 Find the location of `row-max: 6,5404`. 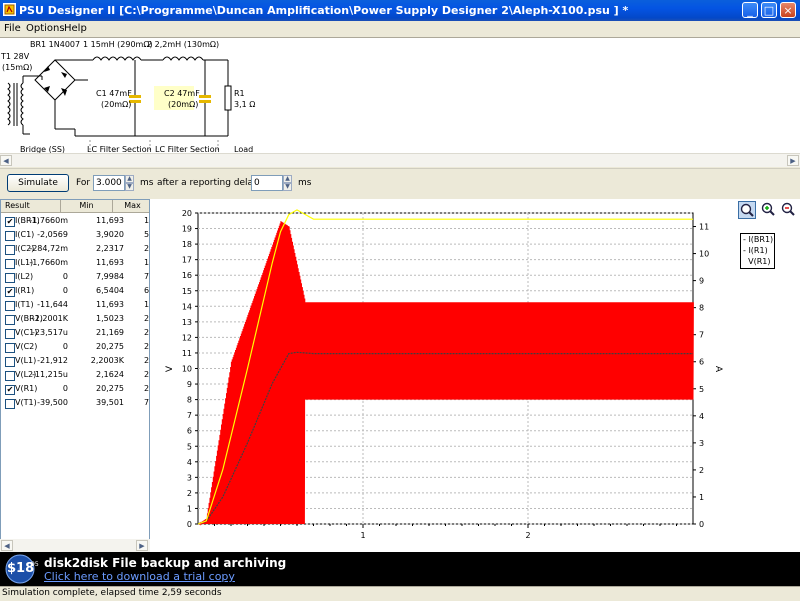

row-max: 6,5404 is located at coordinates (110, 290).